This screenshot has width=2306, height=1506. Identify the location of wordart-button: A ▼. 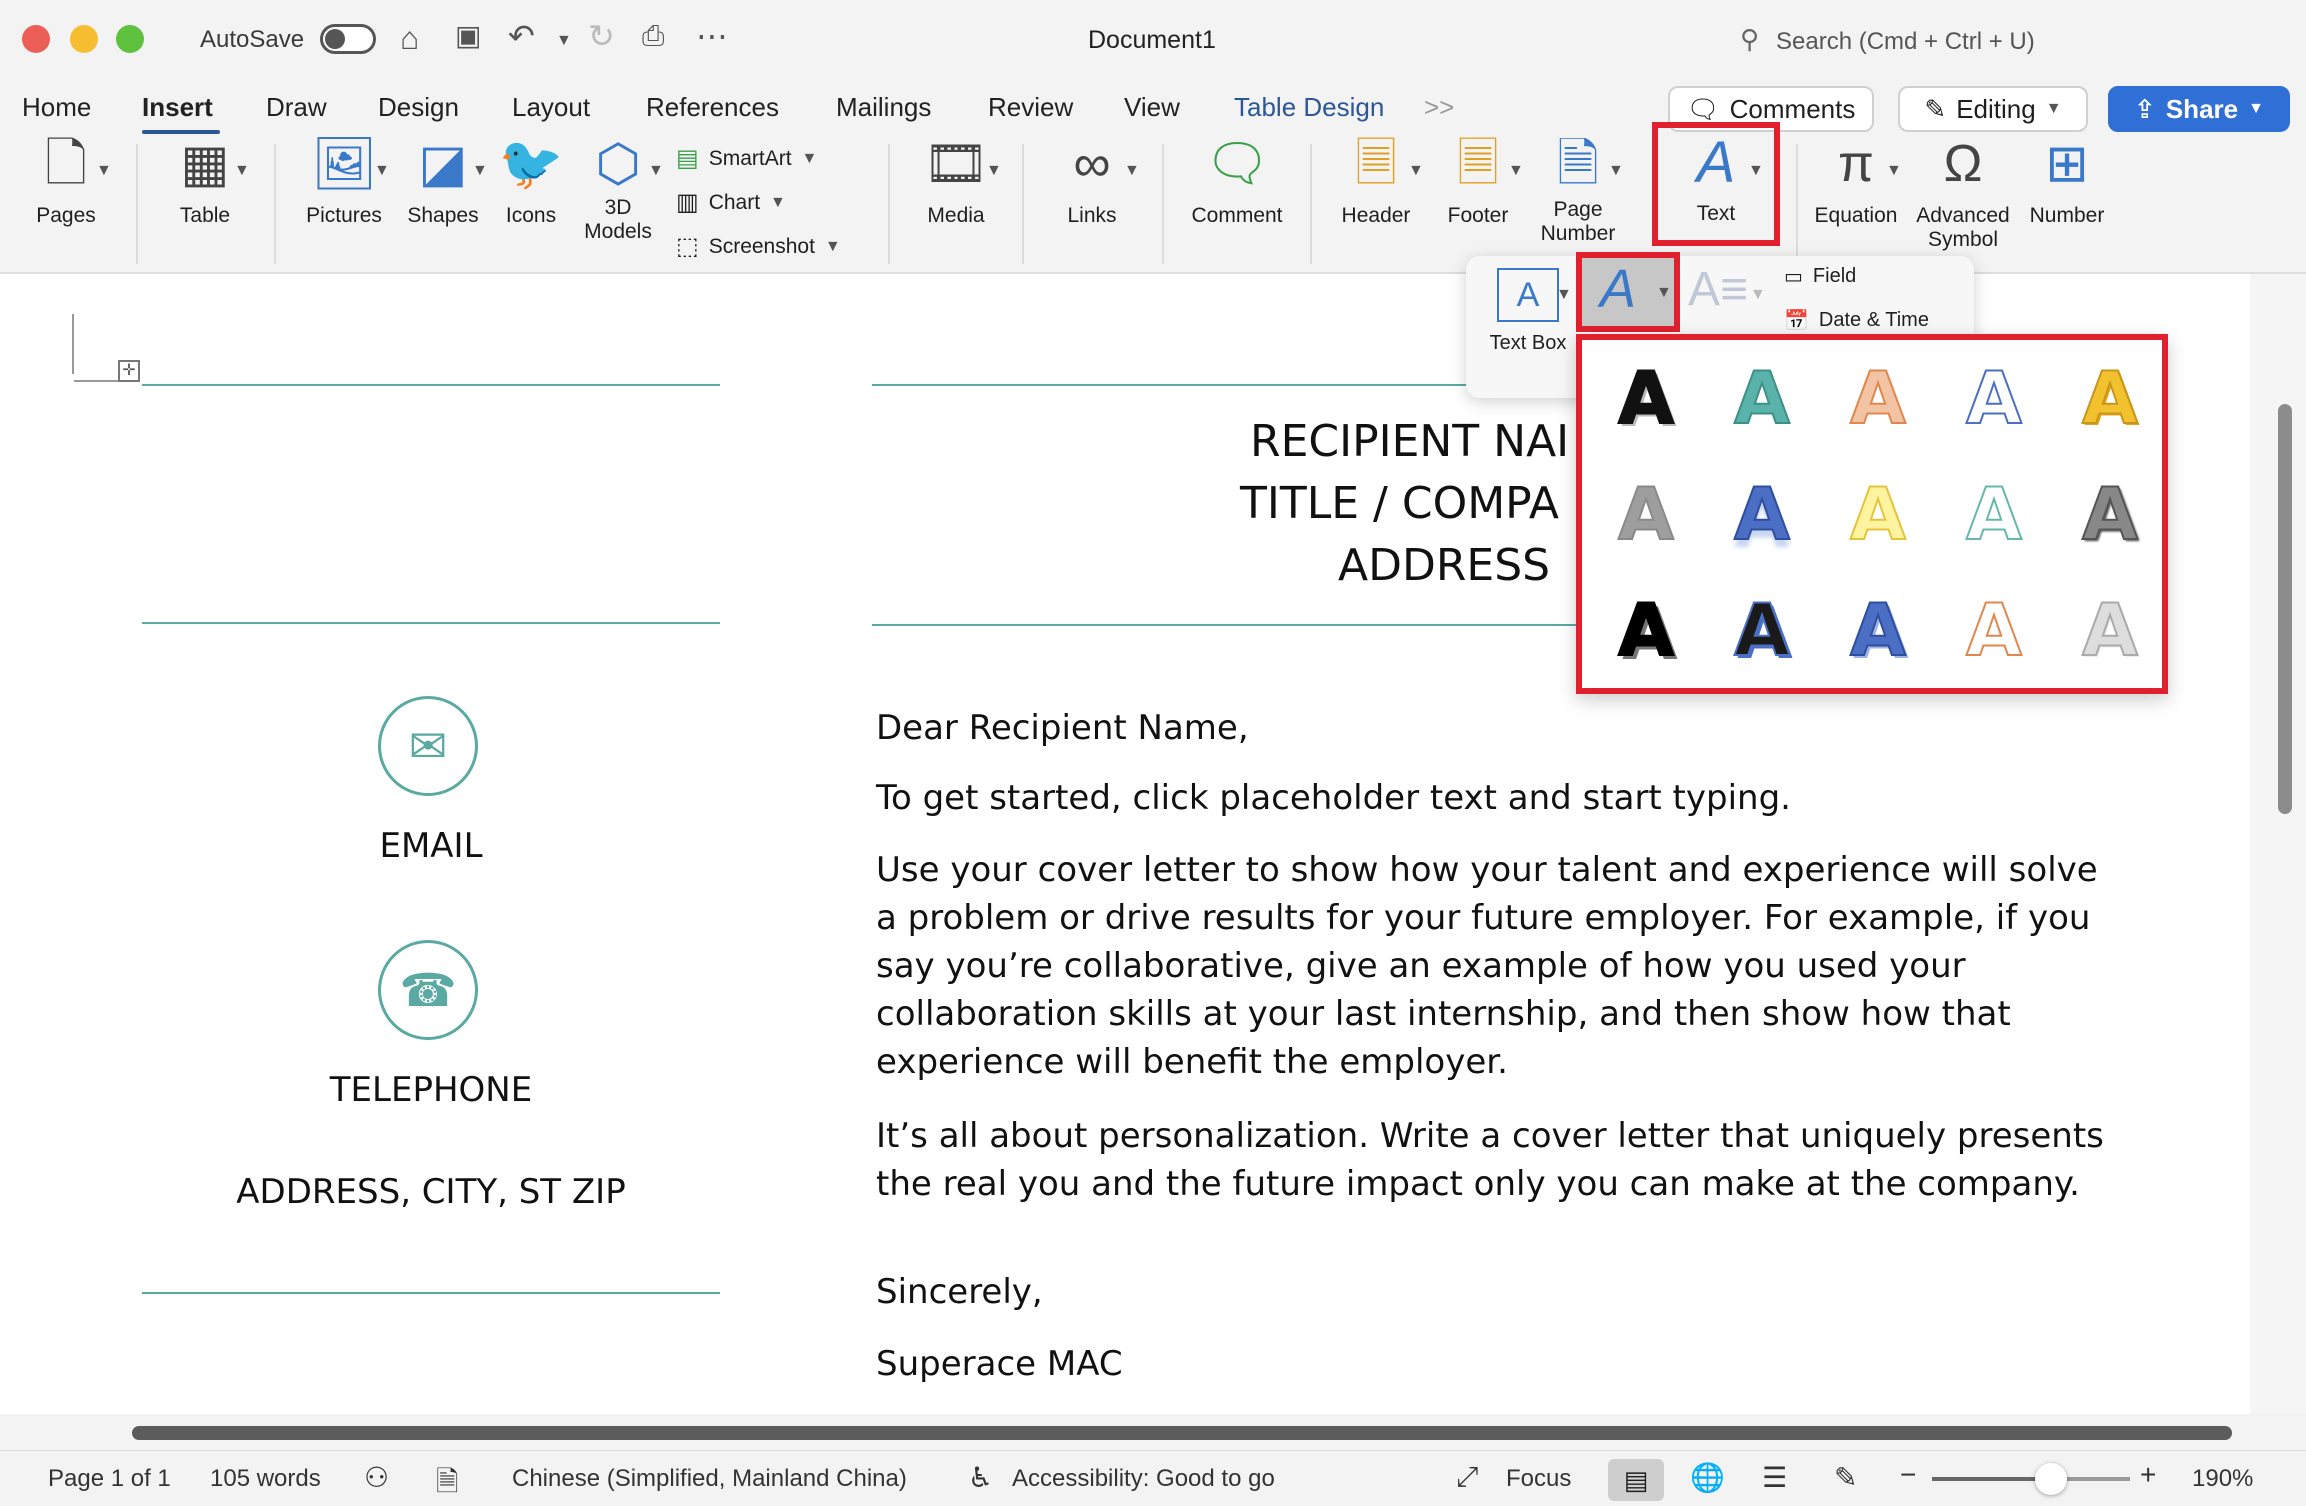
(1628, 292).